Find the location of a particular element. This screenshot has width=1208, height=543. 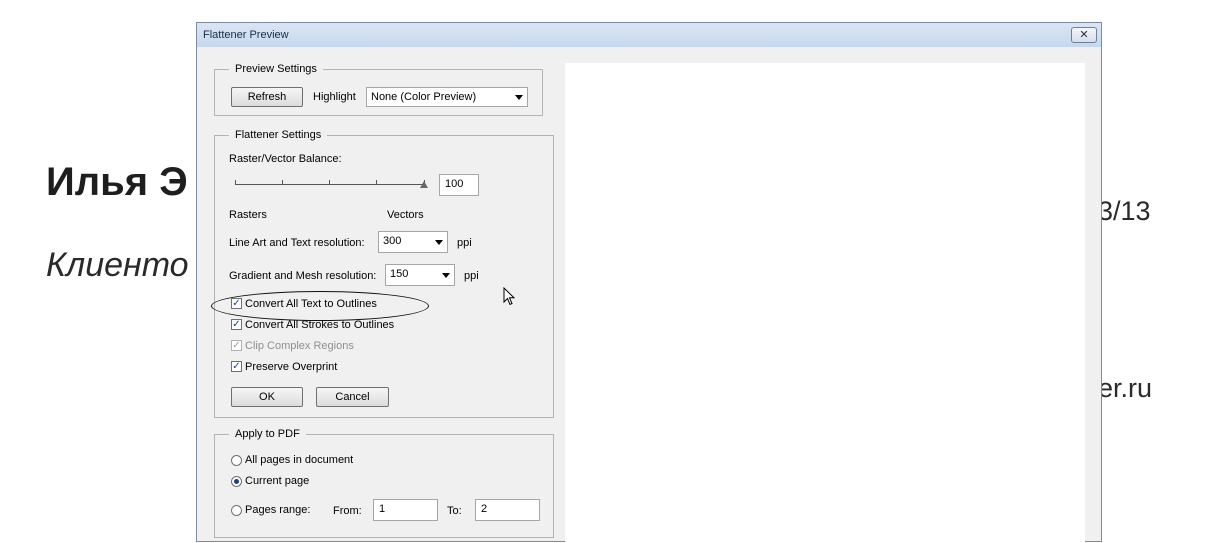

highlight-select-value: None (Color Preview) is located at coordinates (424, 97).